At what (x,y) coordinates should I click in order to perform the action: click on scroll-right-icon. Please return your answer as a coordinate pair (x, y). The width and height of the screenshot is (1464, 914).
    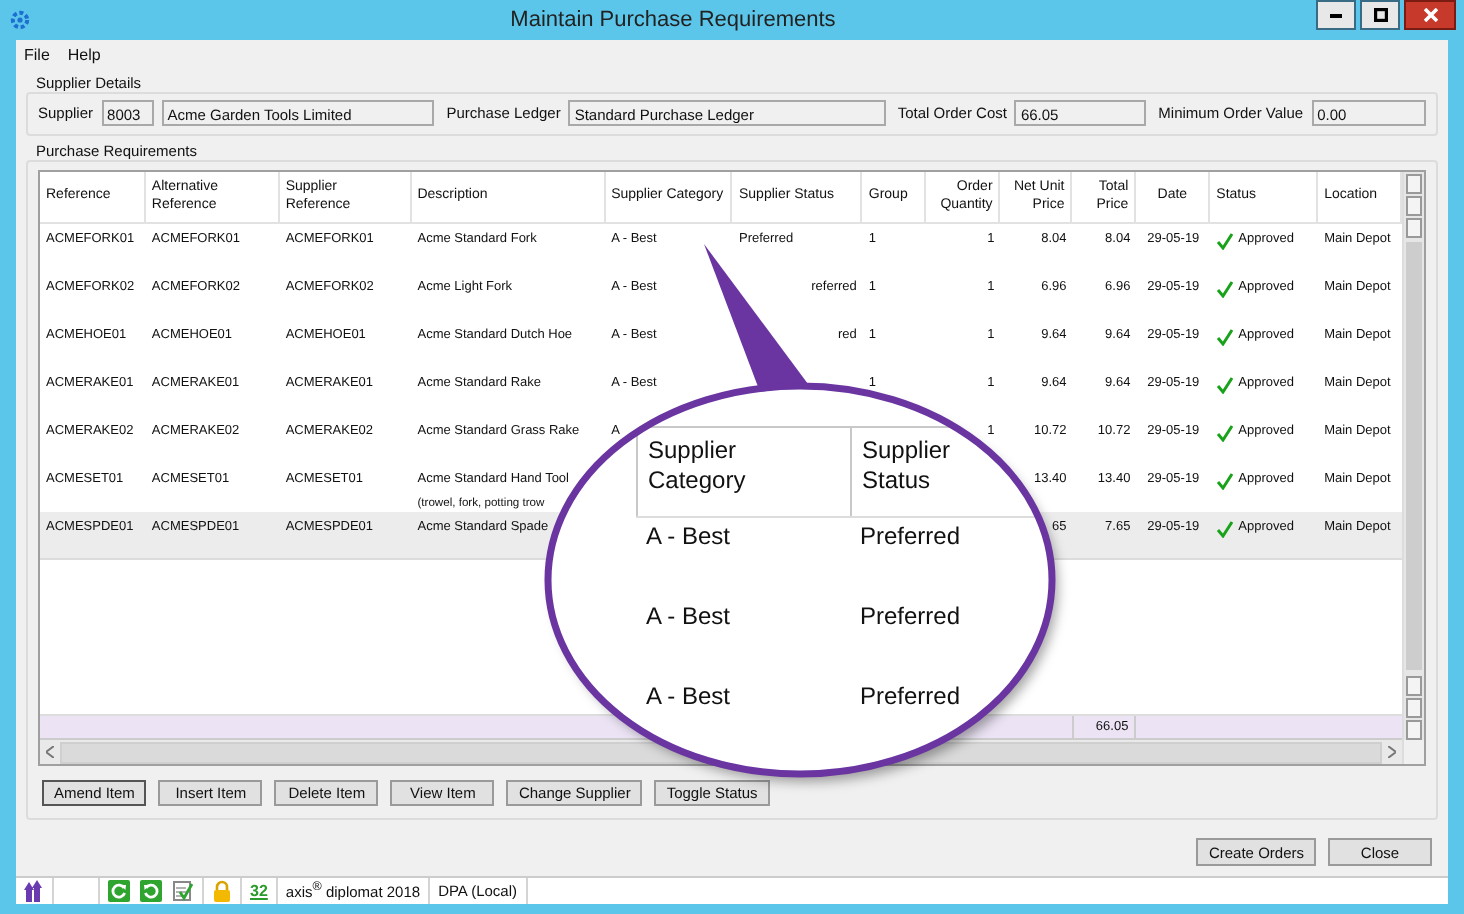
    Looking at the image, I should click on (1392, 752).